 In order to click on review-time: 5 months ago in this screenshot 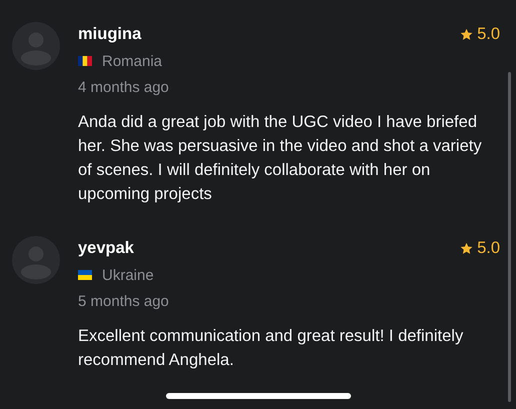, I will do `click(124, 302)`.